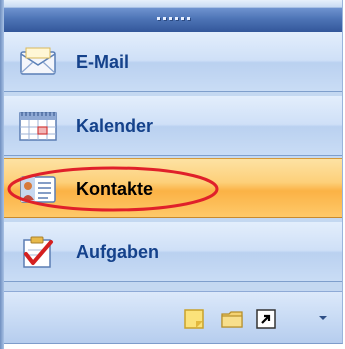 The width and height of the screenshot is (345, 349). What do you see at coordinates (173, 4) in the screenshot?
I see `pane-top-strip` at bounding box center [173, 4].